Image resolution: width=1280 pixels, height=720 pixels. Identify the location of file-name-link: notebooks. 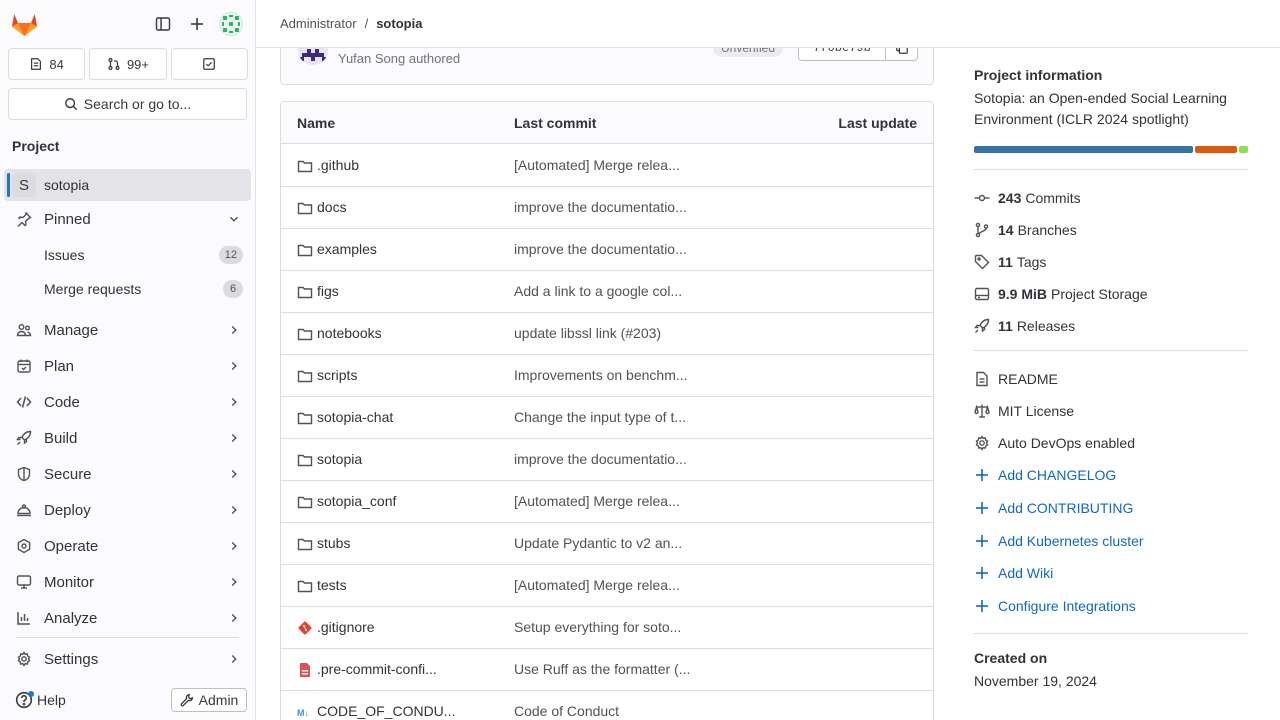
(349, 333).